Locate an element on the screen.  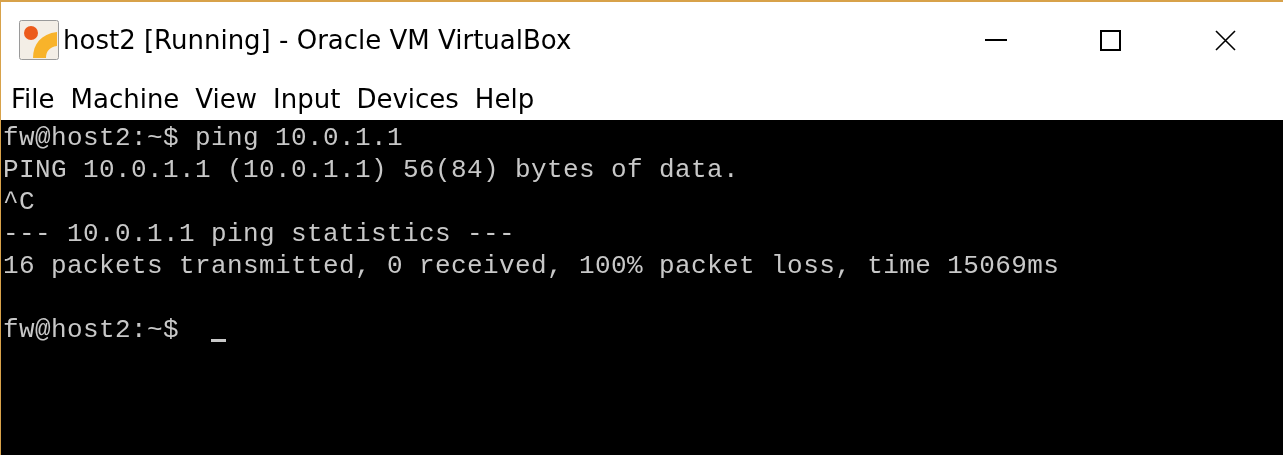
terminal-line: 16 packets transmitted, 0 received, 100% packet loss, time 15069ms is located at coordinates (531, 266).